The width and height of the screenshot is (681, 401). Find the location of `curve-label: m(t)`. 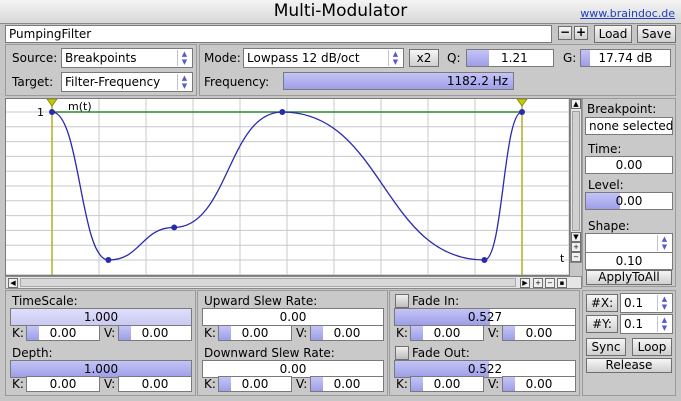

curve-label: m(t) is located at coordinates (80, 106).